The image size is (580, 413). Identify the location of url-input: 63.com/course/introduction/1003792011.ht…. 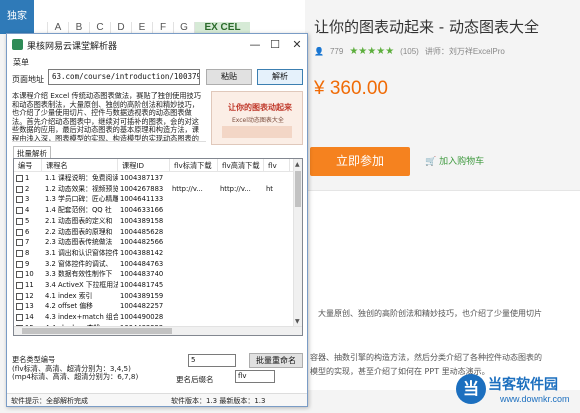
(124, 77).